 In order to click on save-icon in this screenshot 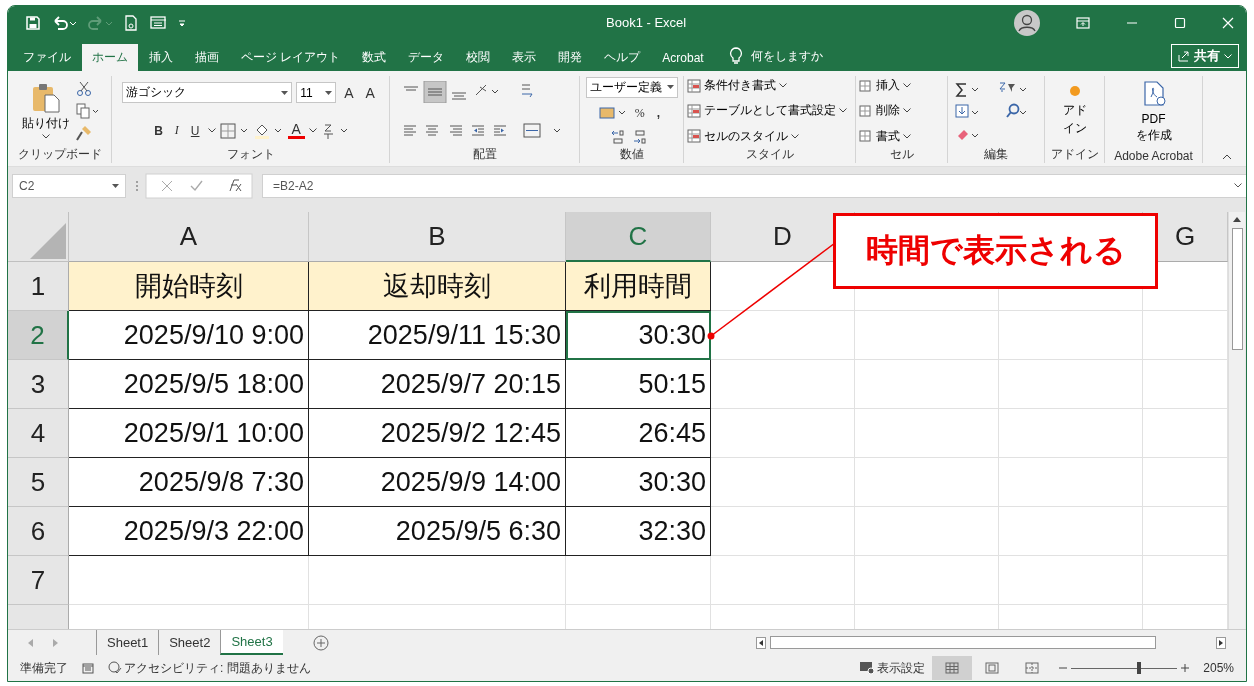, I will do `click(33, 22)`.